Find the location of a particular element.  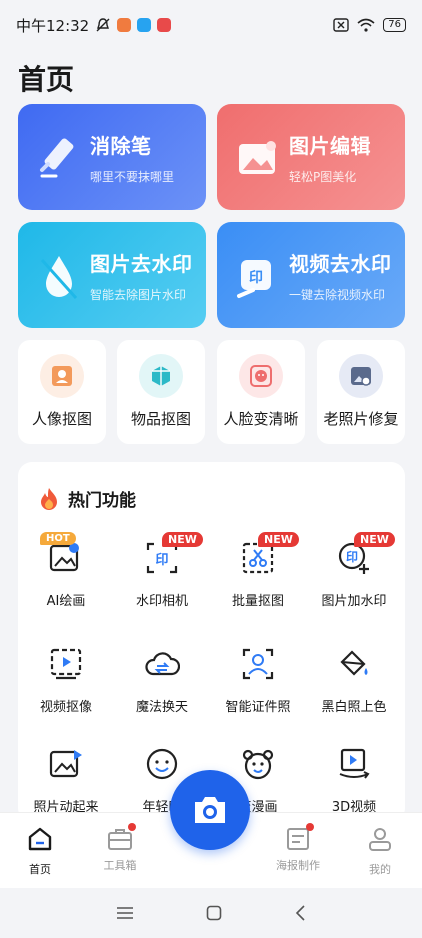

card-subtitle: 轻松P图美化 is located at coordinates (323, 177).